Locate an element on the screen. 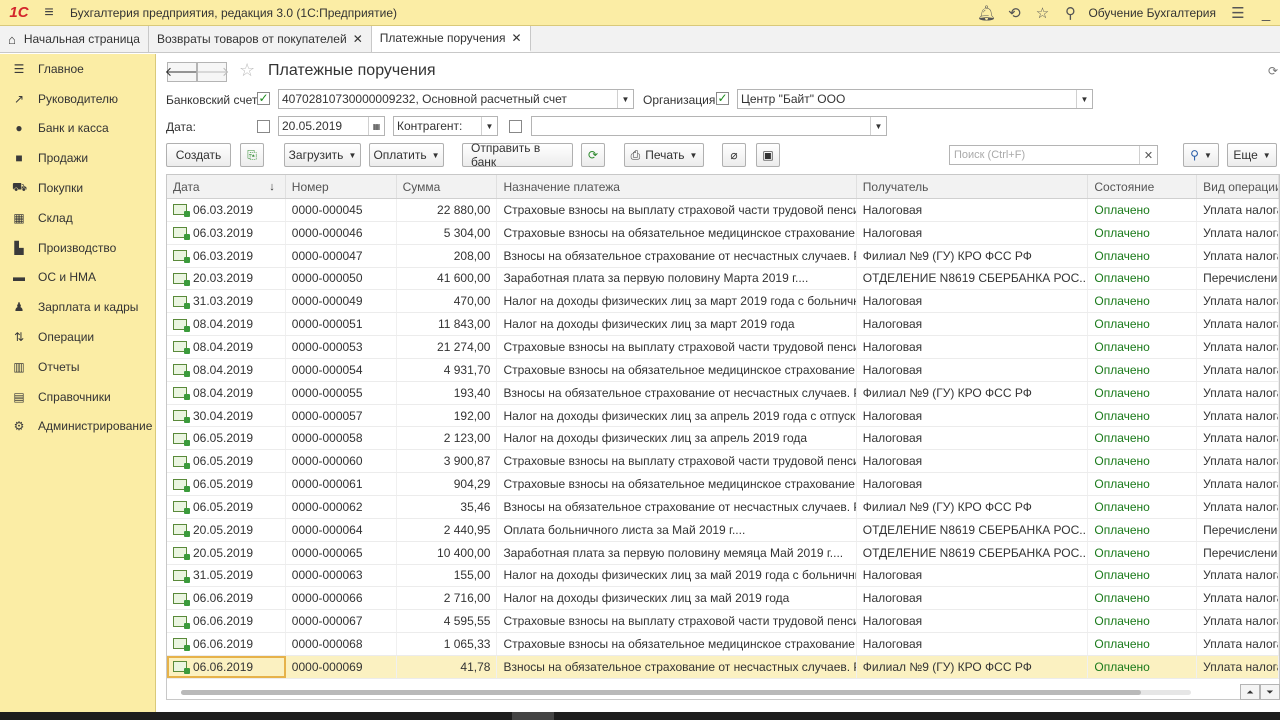 Image resolution: width=1280 pixels, height=720 pixels. forward-button: 🡒 is located at coordinates (212, 72).